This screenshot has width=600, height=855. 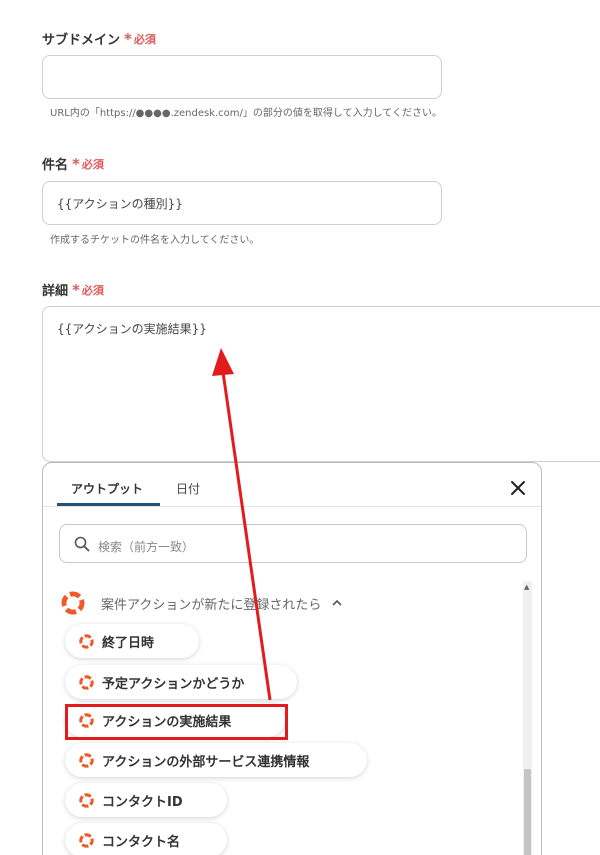 What do you see at coordinates (141, 842) in the screenshot?
I see `output-item-label: コンタクト名` at bounding box center [141, 842].